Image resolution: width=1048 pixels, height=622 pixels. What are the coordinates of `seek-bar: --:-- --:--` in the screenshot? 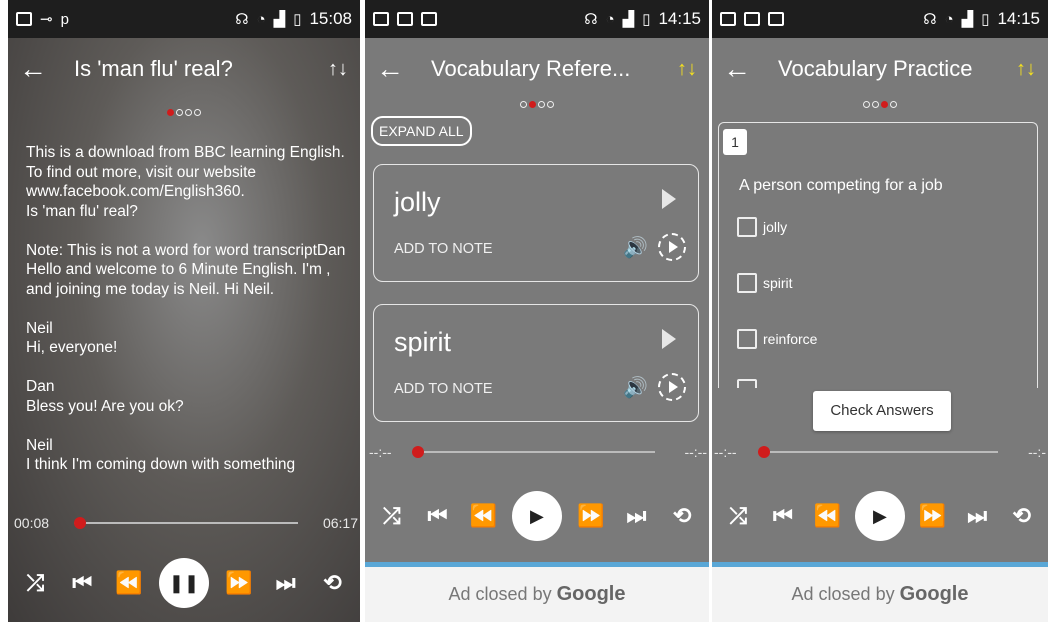 It's located at (537, 452).